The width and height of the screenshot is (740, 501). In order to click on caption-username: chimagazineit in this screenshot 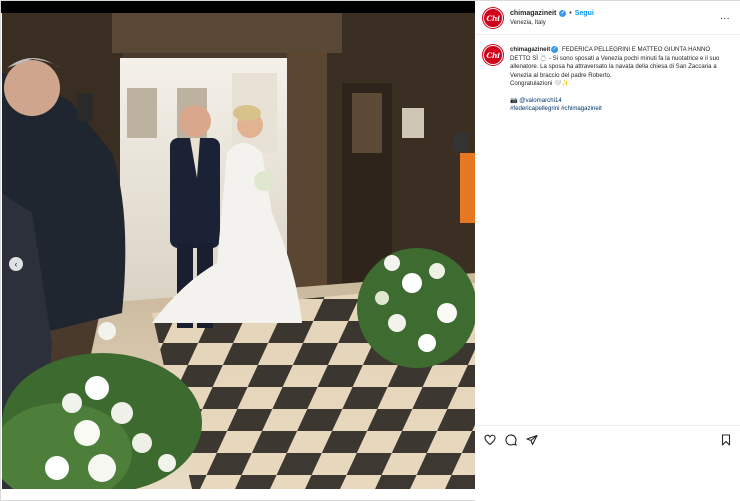, I will do `click(530, 49)`.